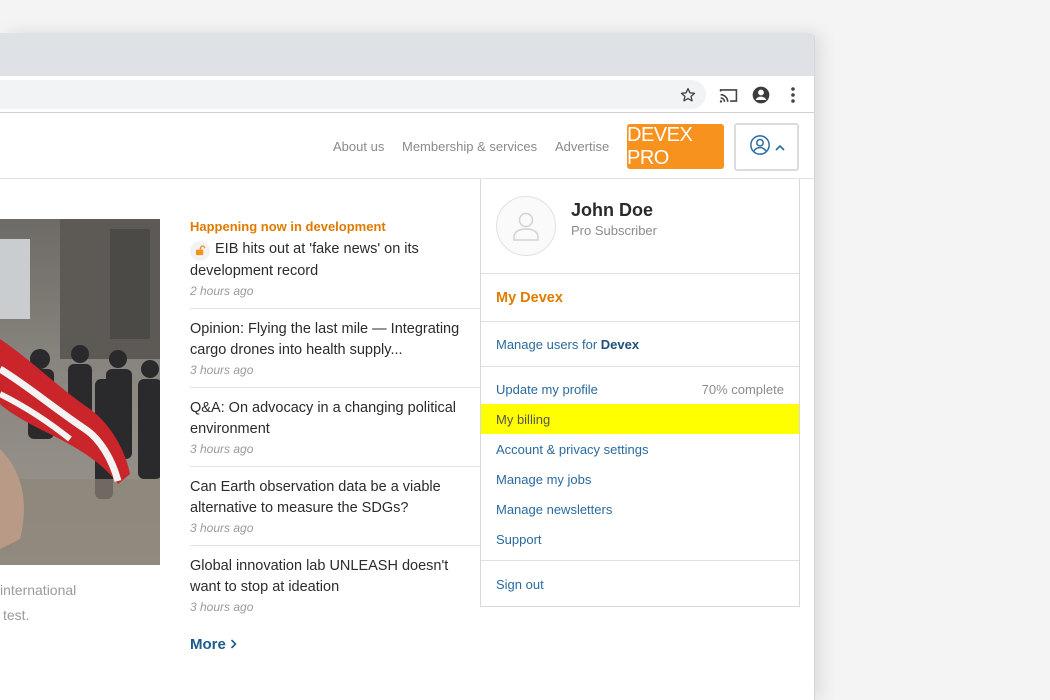 The image size is (1050, 700). I want to click on account-privacy-link: Account & privacy settings, so click(572, 449).